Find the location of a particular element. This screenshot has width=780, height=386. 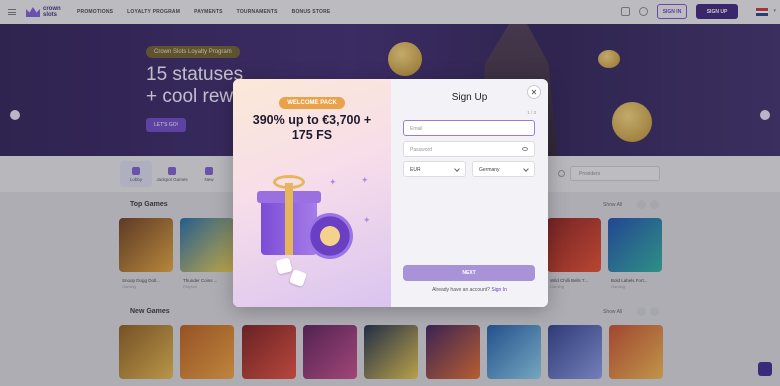

support-chat-icon is located at coordinates (765, 369).